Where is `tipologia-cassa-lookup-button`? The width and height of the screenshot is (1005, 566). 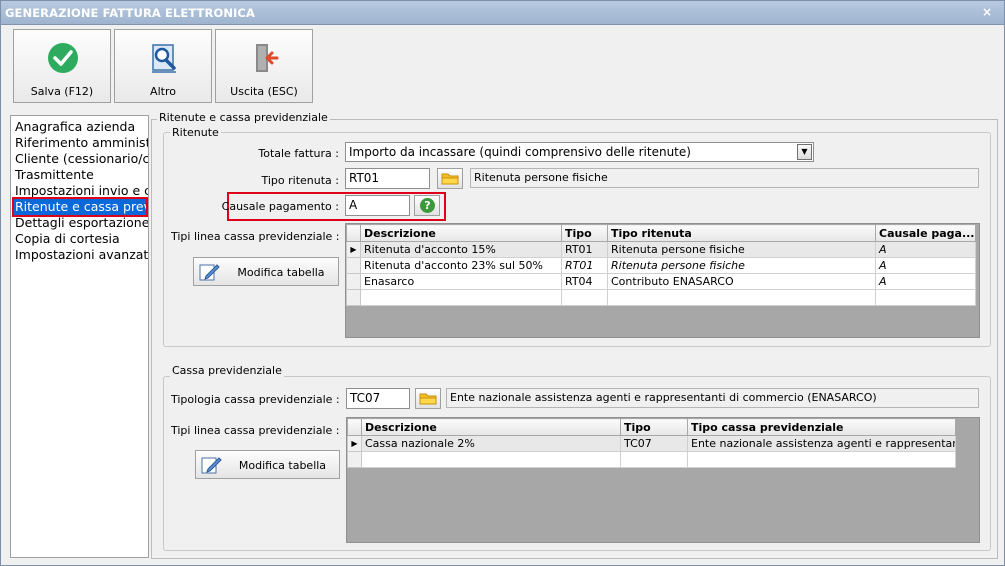 tipologia-cassa-lookup-button is located at coordinates (428, 398).